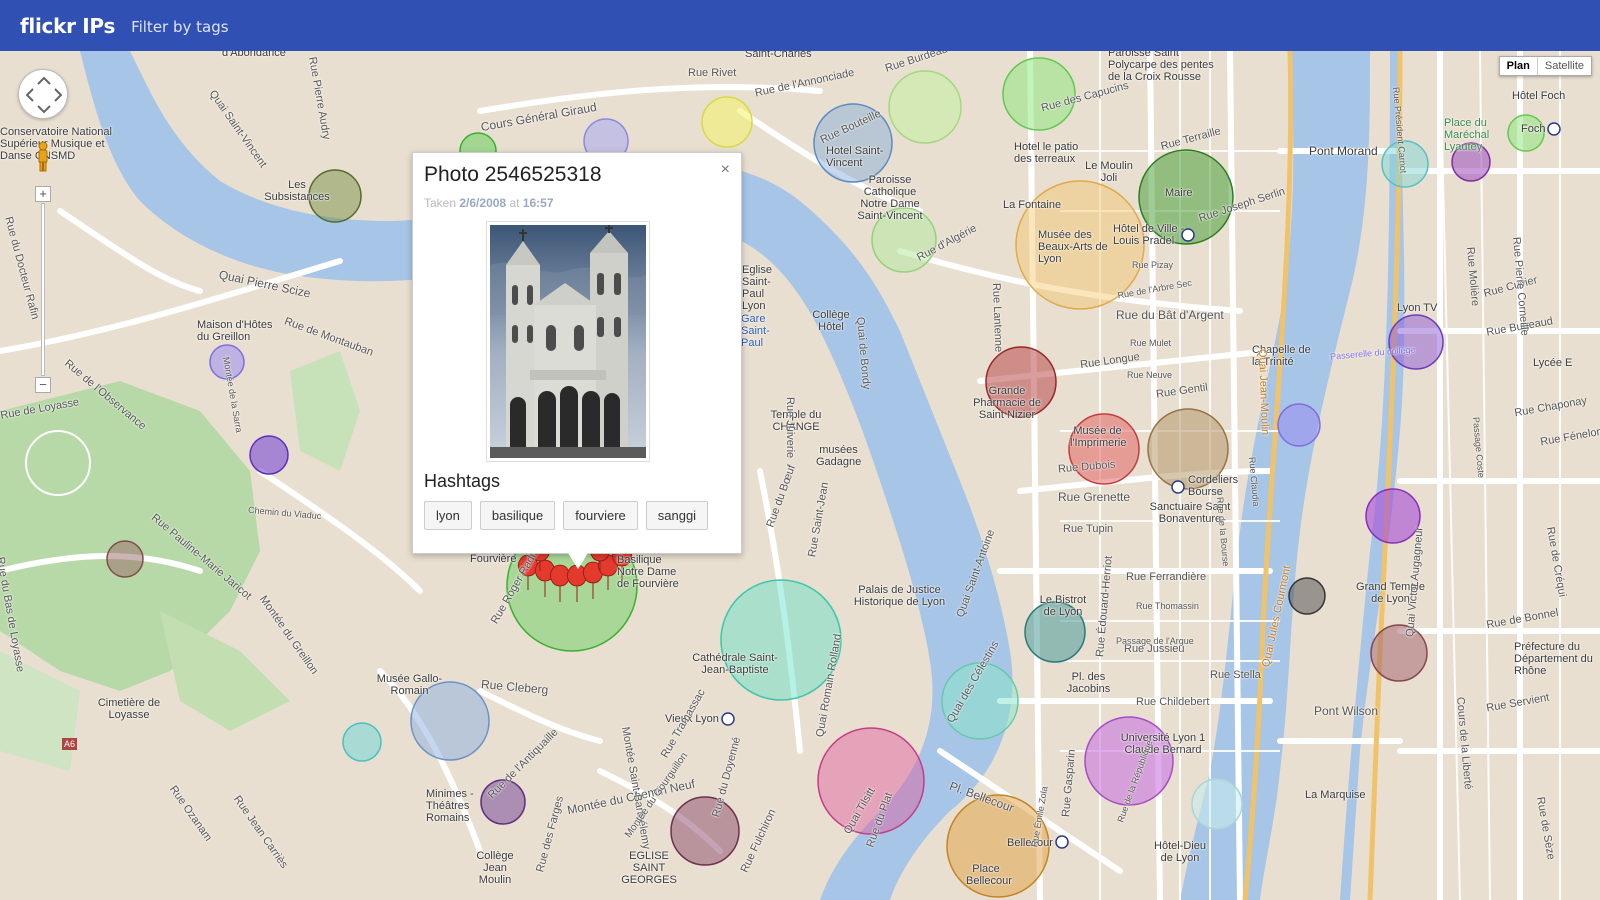  I want to click on zoom-out-button: −, so click(43, 385).